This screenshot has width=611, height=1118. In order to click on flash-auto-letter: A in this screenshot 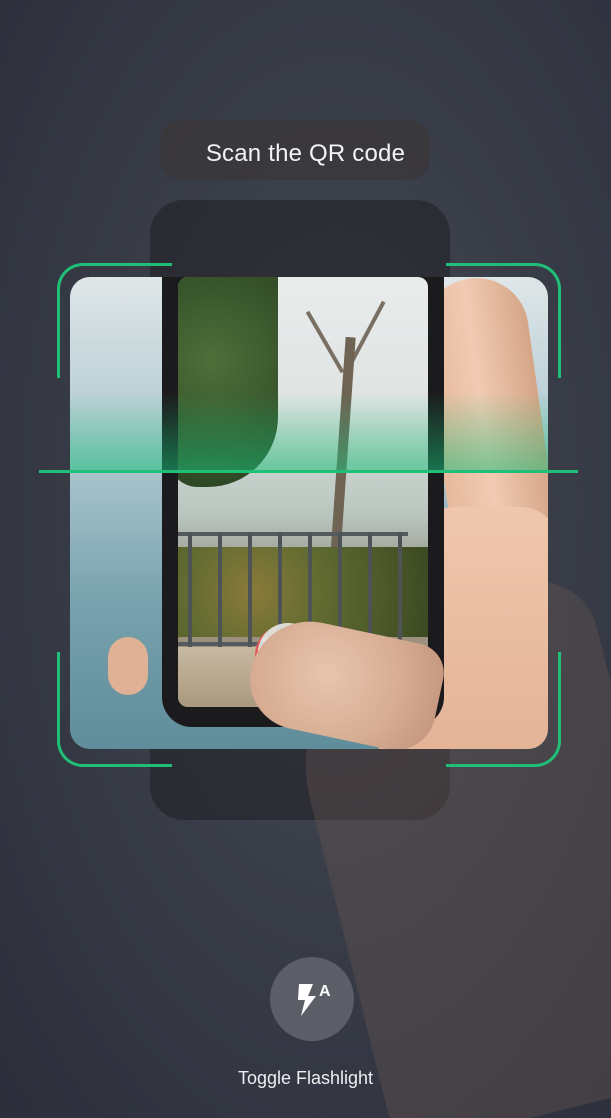, I will do `click(325, 991)`.